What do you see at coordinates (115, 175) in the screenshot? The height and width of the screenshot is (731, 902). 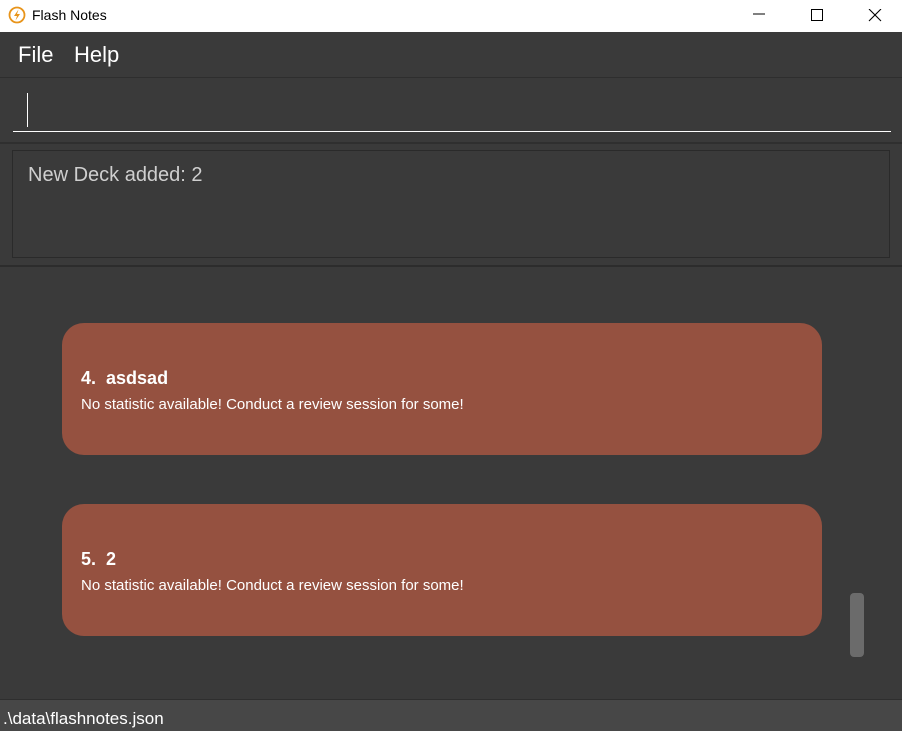 I see `result-message: New Deck added: 2` at bounding box center [115, 175].